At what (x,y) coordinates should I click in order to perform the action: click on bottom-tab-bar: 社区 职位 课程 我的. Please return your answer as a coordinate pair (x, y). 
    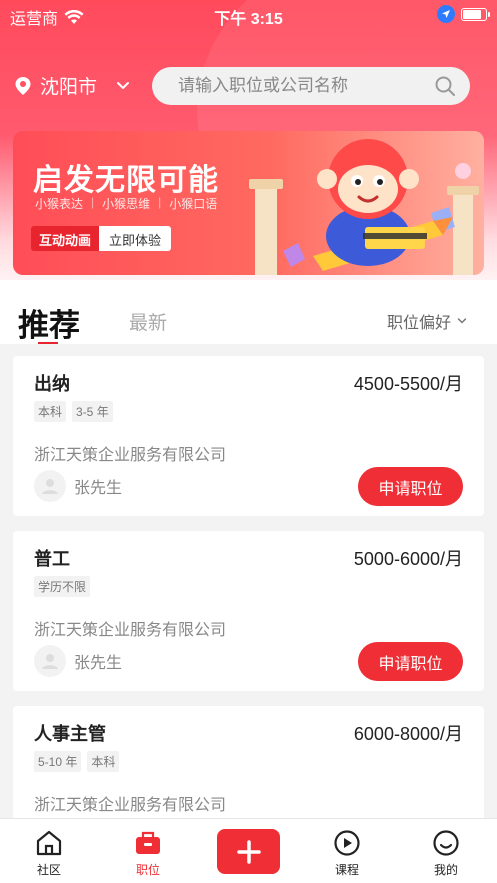
    Looking at the image, I should click on (248, 850).